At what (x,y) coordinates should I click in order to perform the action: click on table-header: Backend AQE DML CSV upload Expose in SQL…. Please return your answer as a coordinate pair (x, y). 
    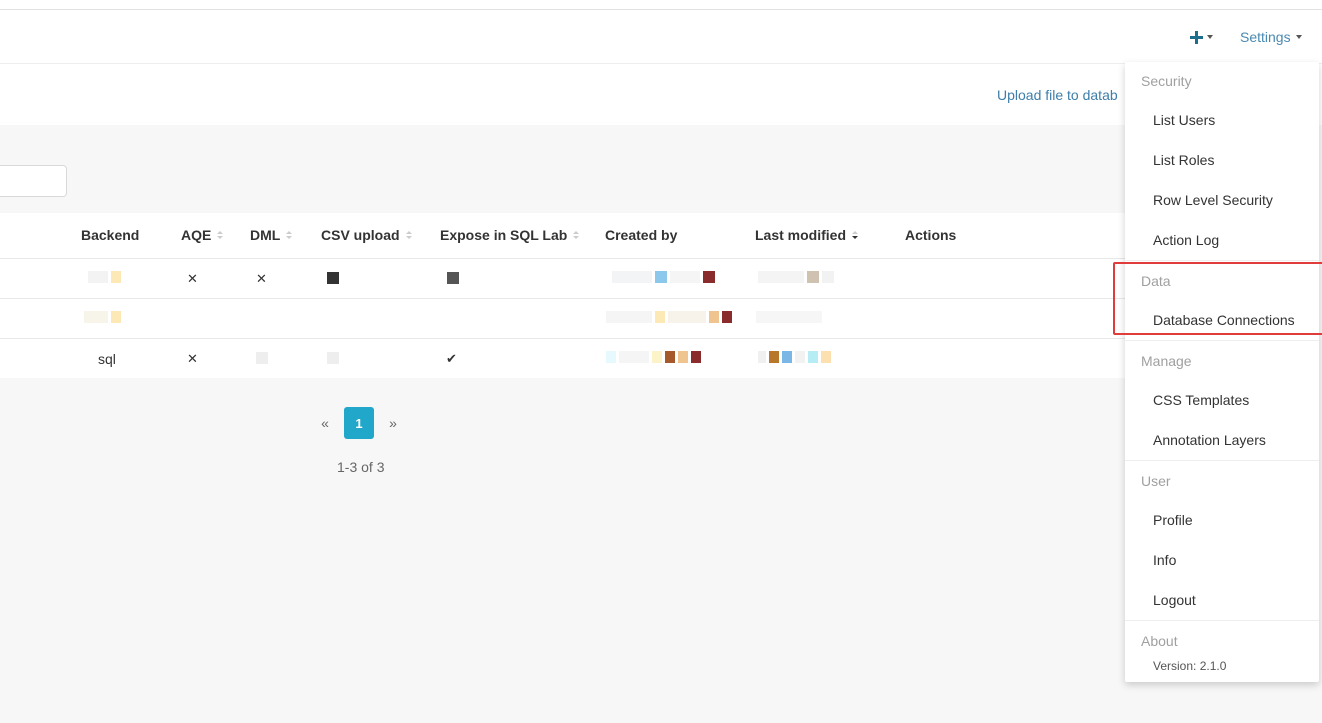
    Looking at the image, I should click on (565, 235).